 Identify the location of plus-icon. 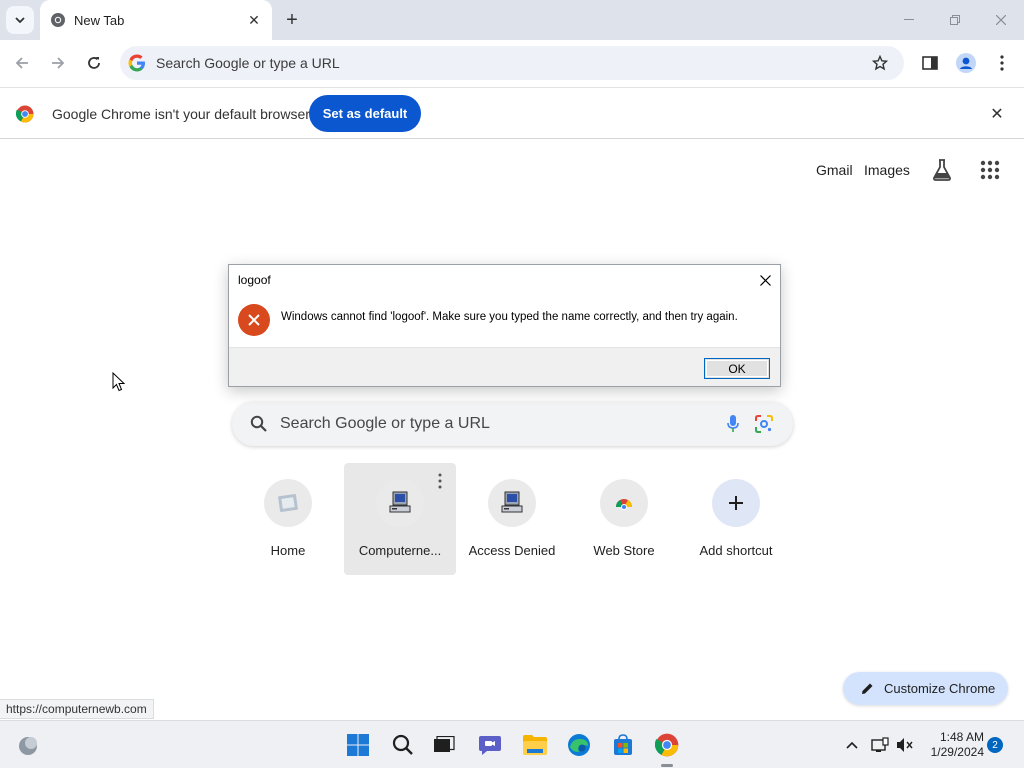
(736, 503).